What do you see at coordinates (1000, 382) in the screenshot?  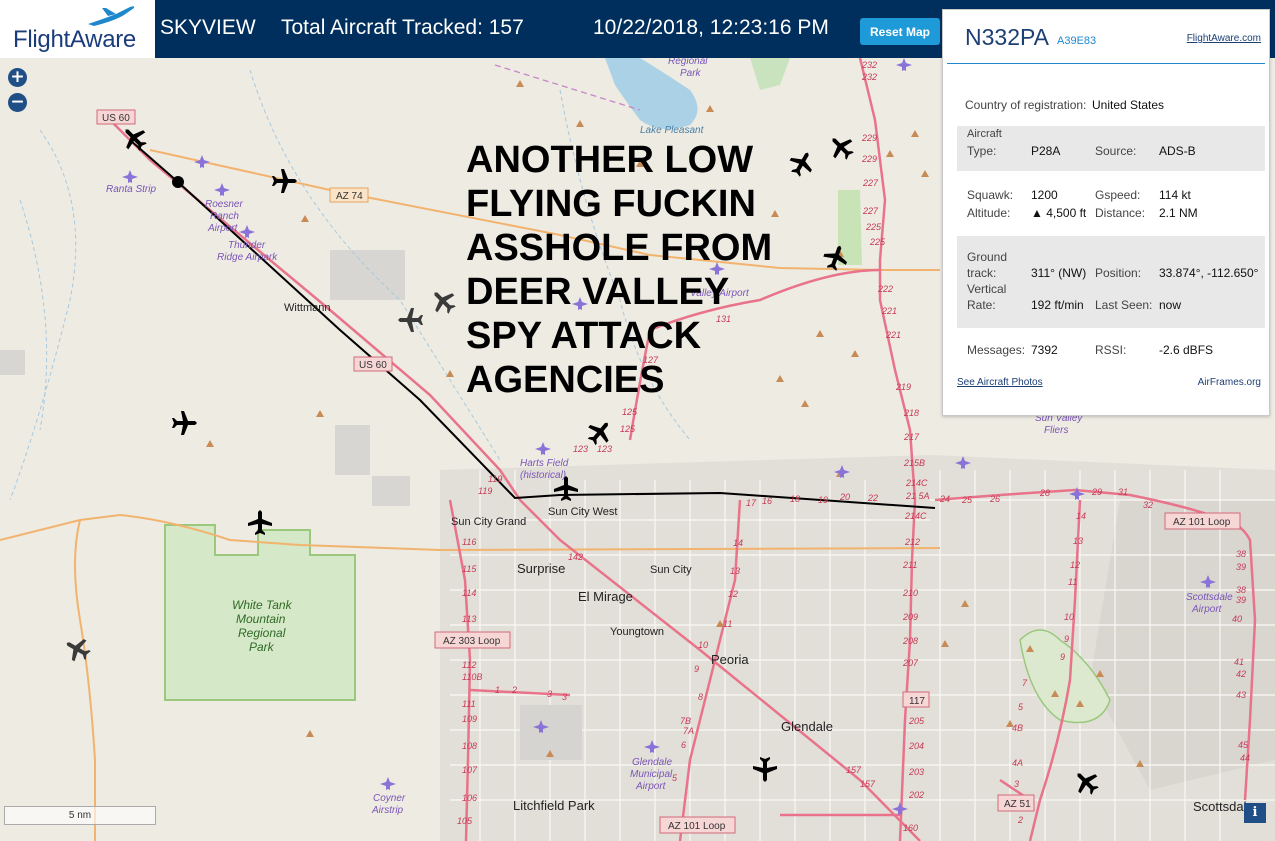 I see `see-photos-link: See Aircraft Photos` at bounding box center [1000, 382].